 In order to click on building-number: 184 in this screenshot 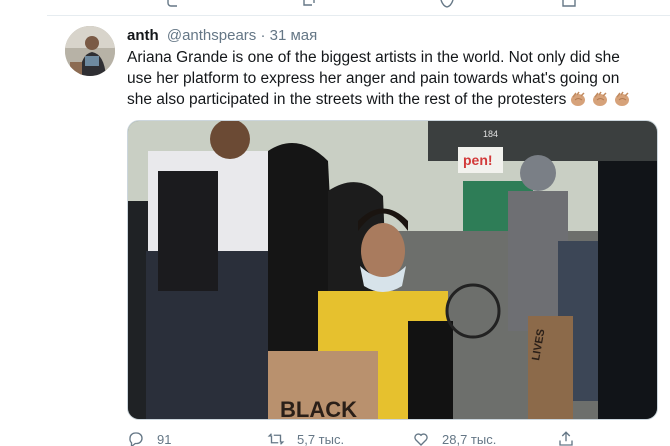, I will do `click(490, 134)`.